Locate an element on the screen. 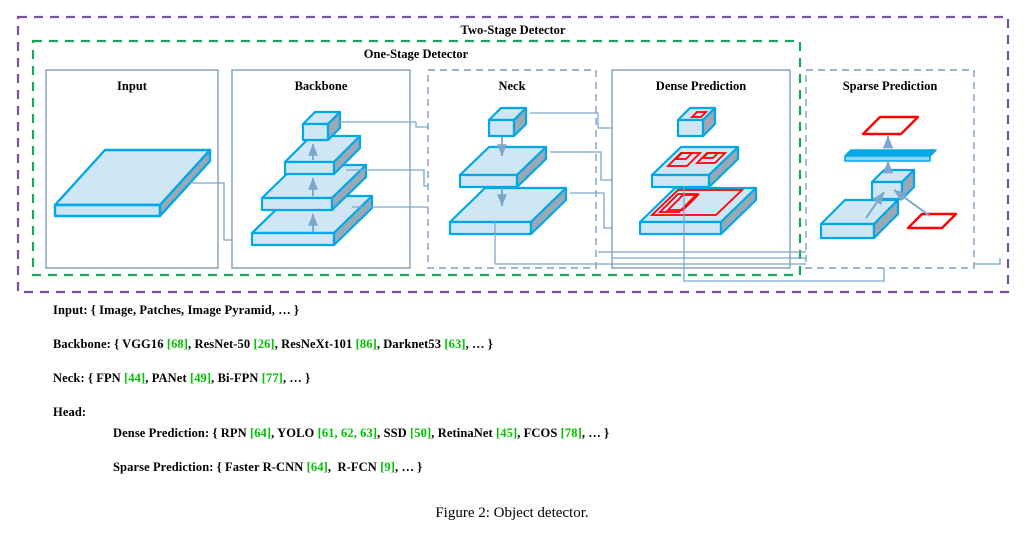 This screenshot has width=1024, height=537. legend-text: Head: is located at coordinates (70, 412).